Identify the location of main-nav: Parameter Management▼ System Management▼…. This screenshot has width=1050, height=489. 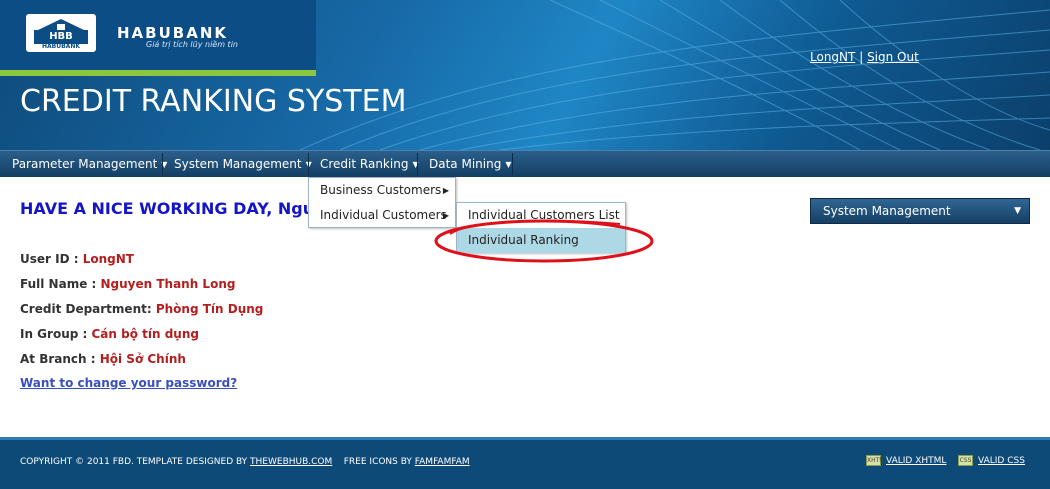
(525, 163).